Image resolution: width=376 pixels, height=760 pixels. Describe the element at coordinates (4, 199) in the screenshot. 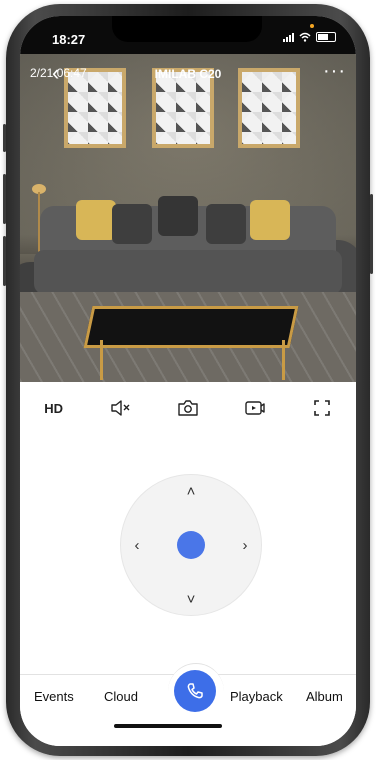

I see `volume-up-button` at that location.